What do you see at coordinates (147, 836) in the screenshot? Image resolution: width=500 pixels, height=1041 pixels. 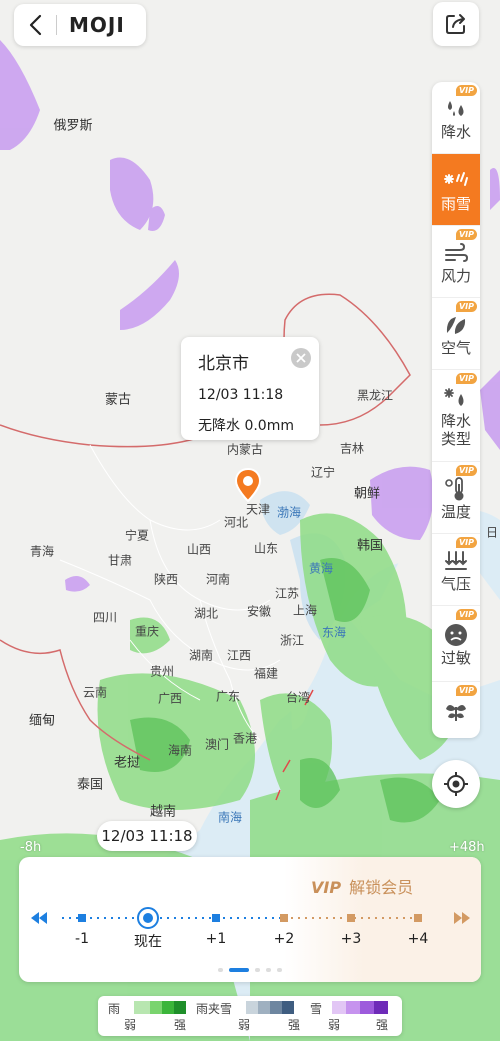 I see `current-time-badge: 12/03 11:18` at bounding box center [147, 836].